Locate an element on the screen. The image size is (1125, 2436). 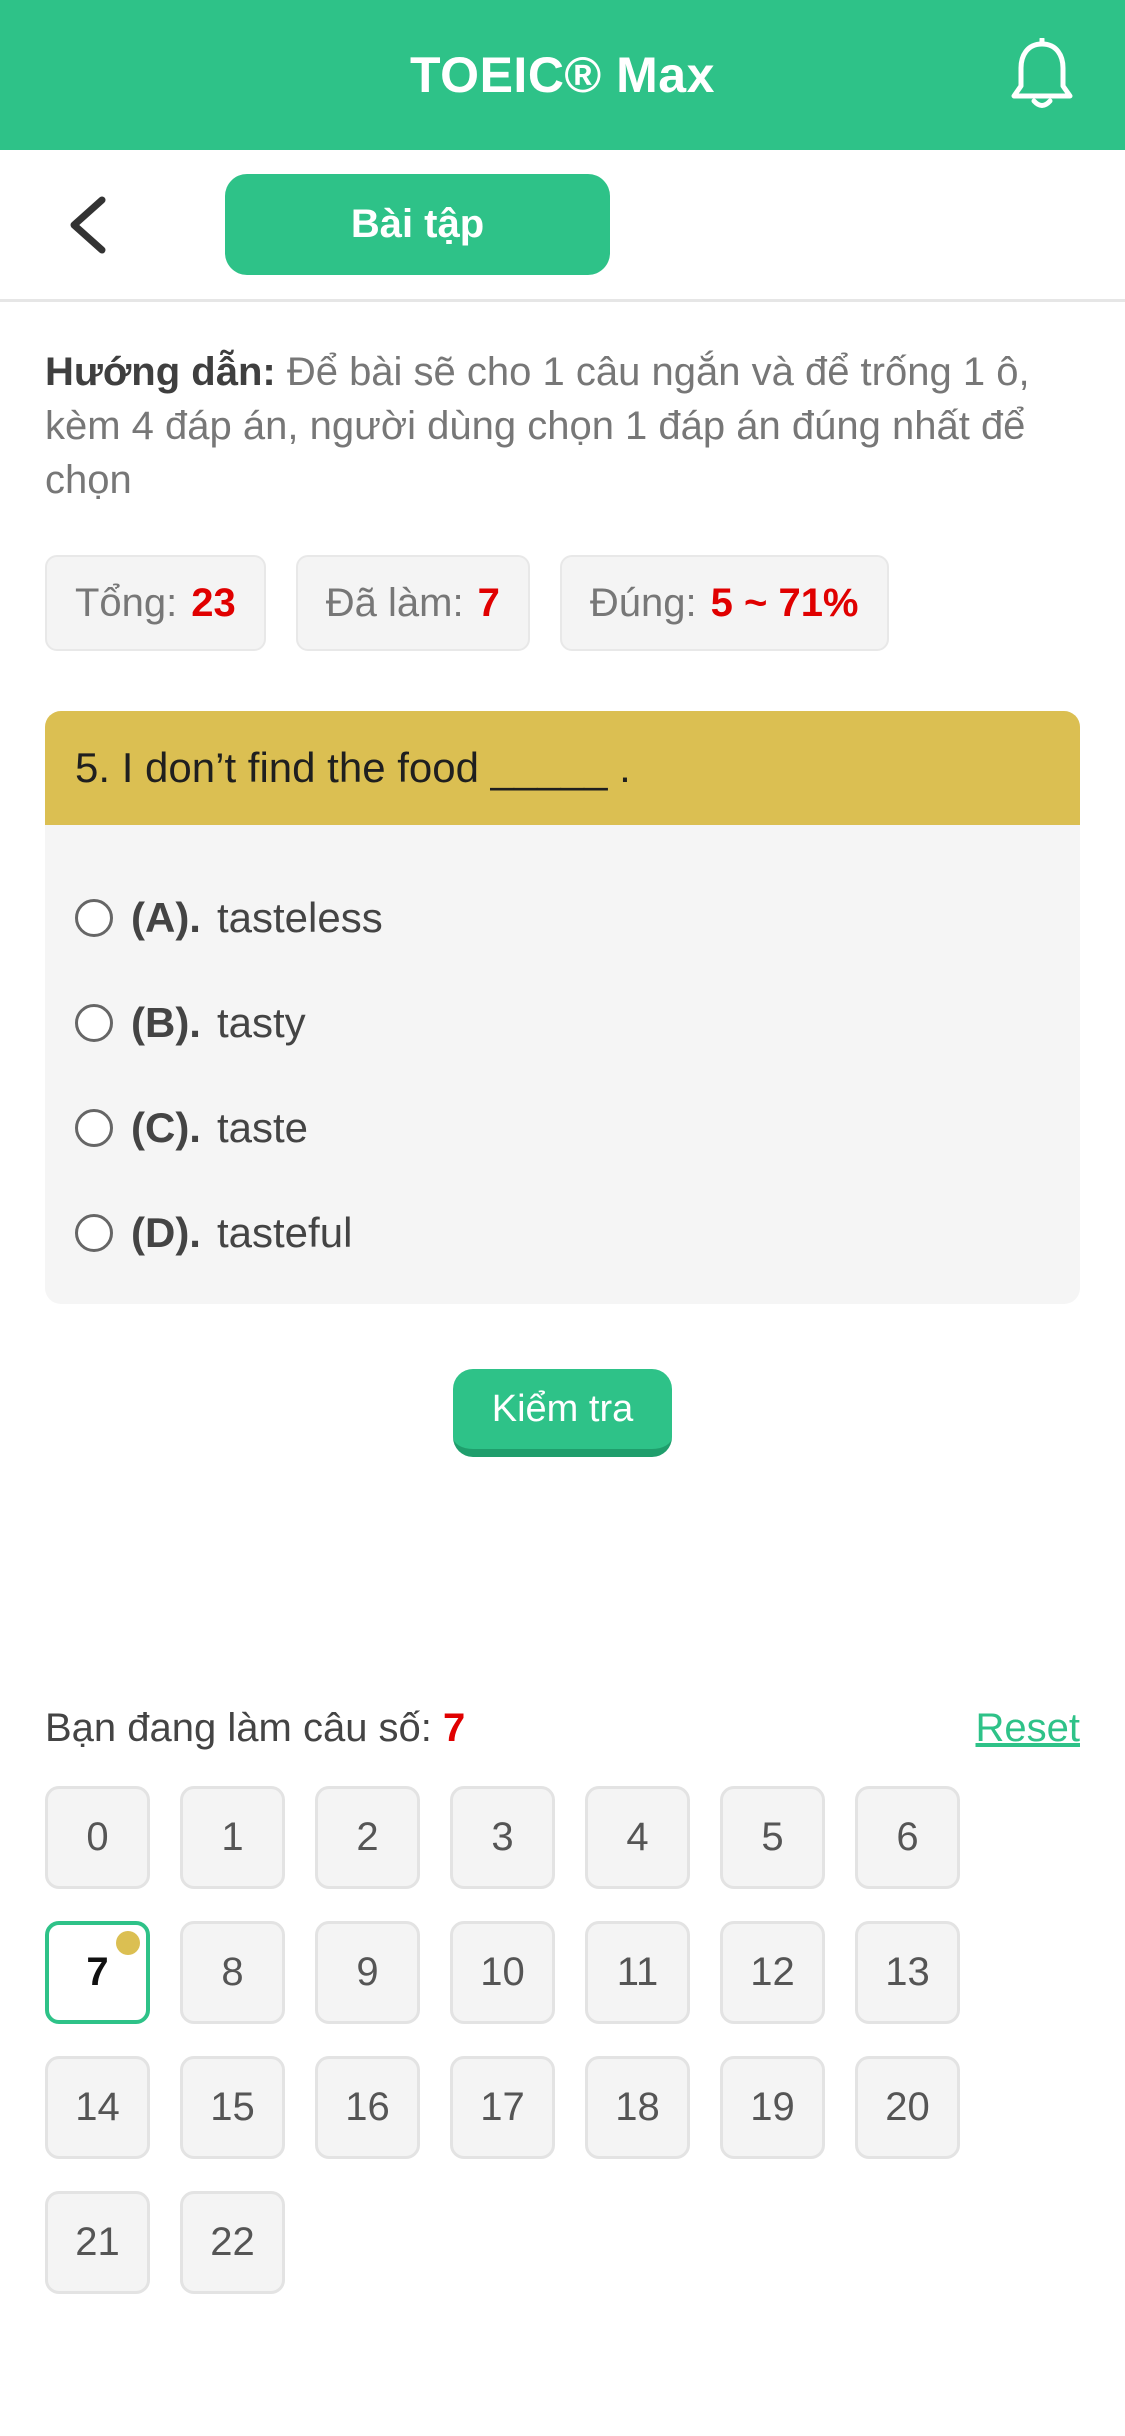
question-number-label: 6 is located at coordinates (907, 1837).